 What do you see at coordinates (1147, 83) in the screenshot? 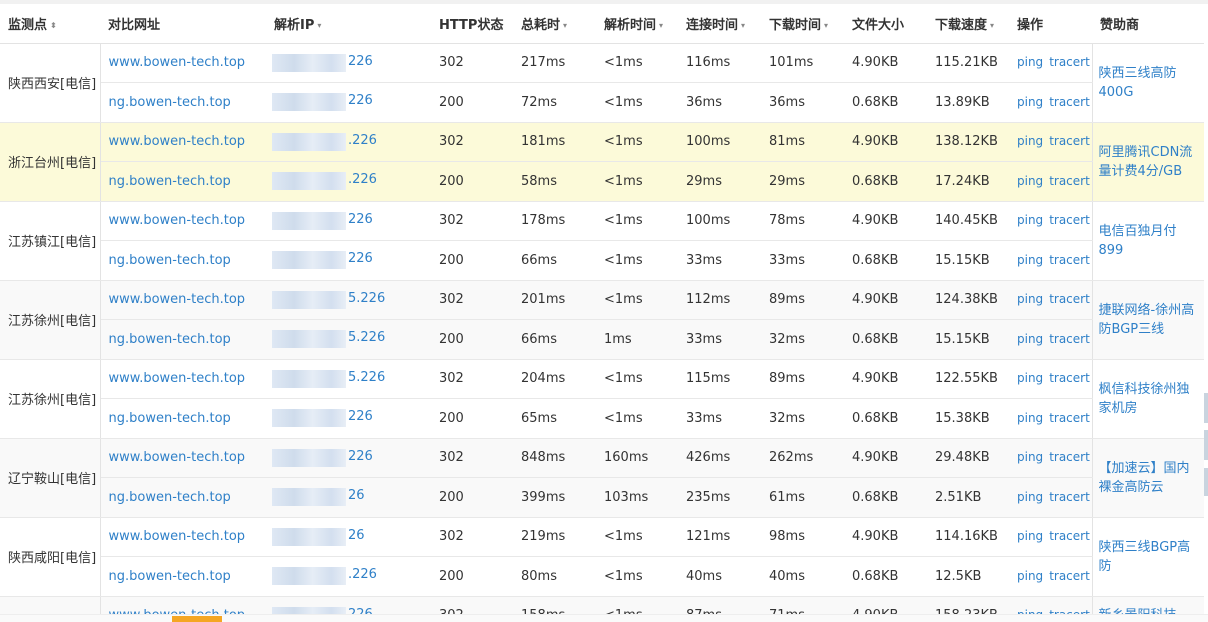
I see `sponsor-link: 陕西三线高防400G` at bounding box center [1147, 83].